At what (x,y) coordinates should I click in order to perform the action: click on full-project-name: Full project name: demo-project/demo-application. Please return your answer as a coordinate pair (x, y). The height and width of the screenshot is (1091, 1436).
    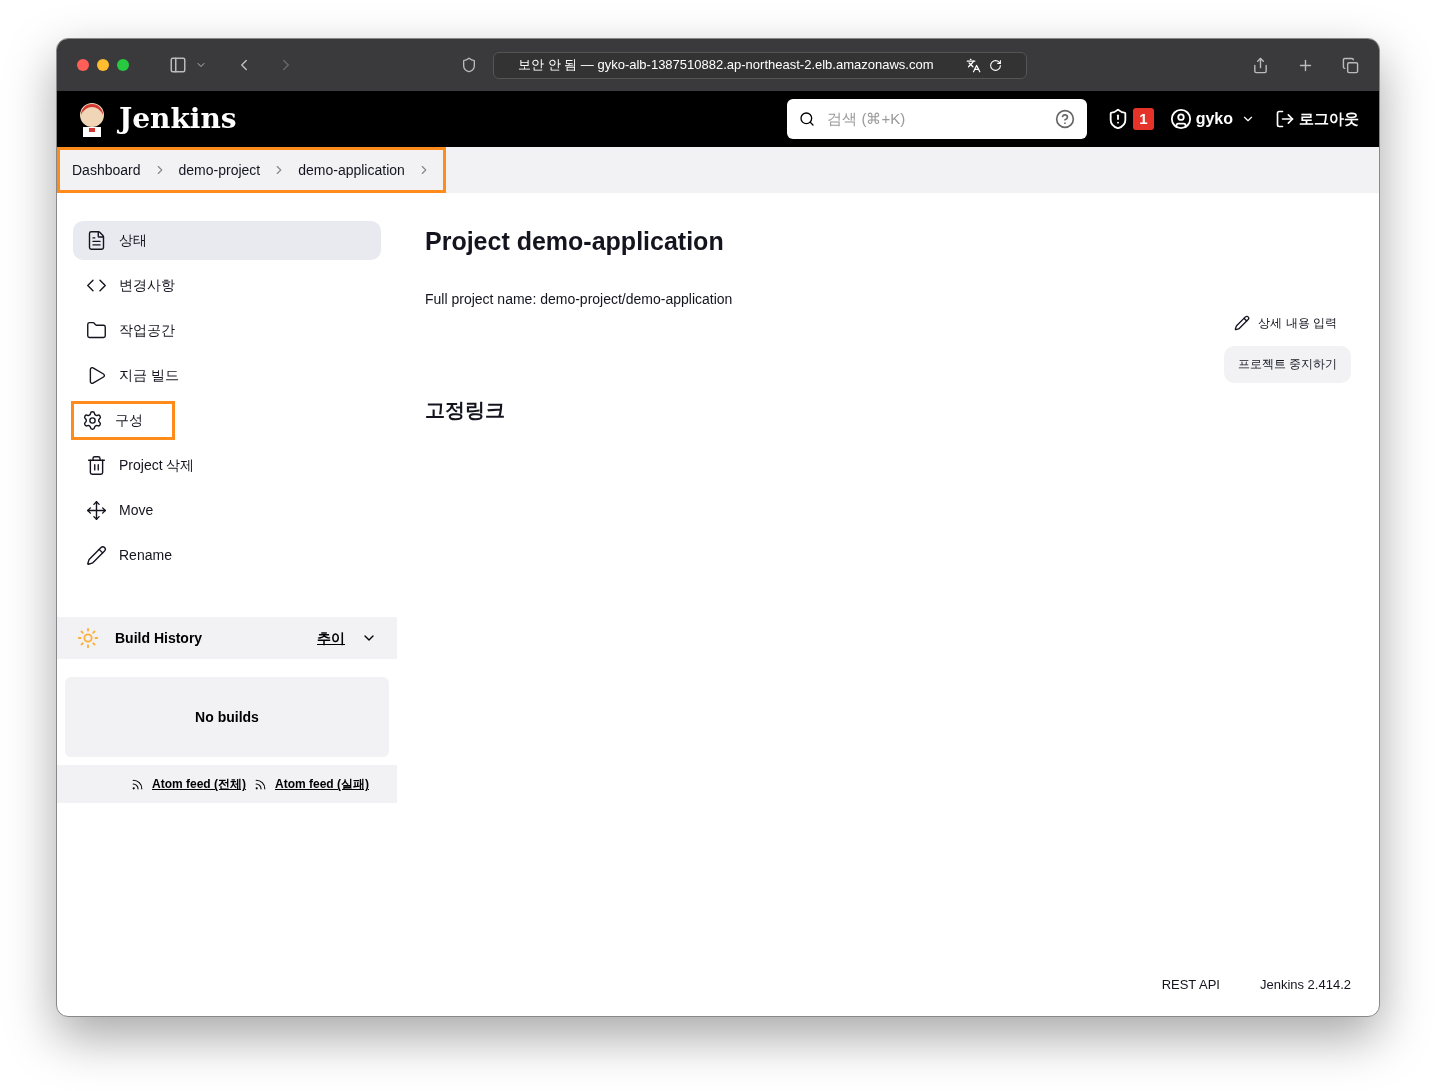
    Looking at the image, I should click on (579, 299).